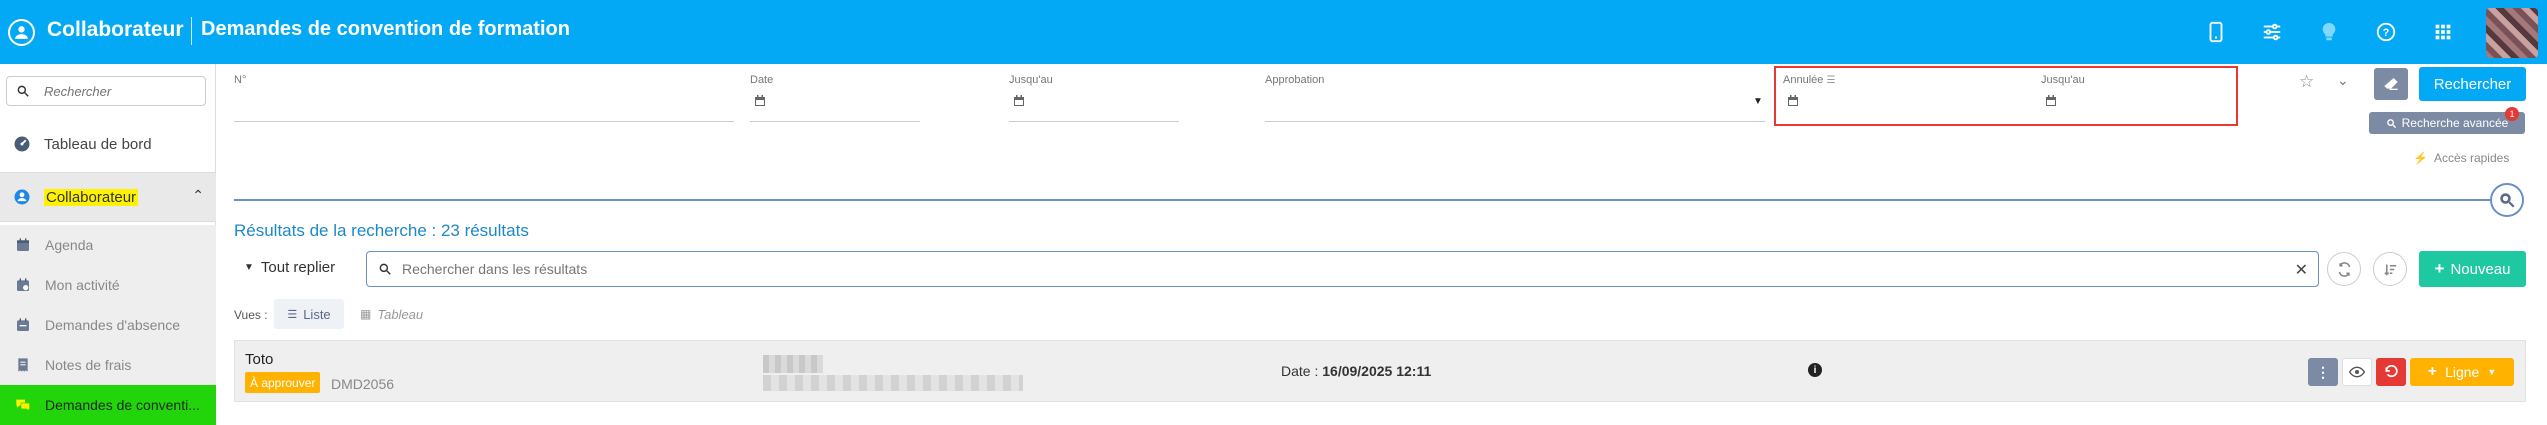  What do you see at coordinates (23, 325) in the screenshot?
I see `absence-icon` at bounding box center [23, 325].